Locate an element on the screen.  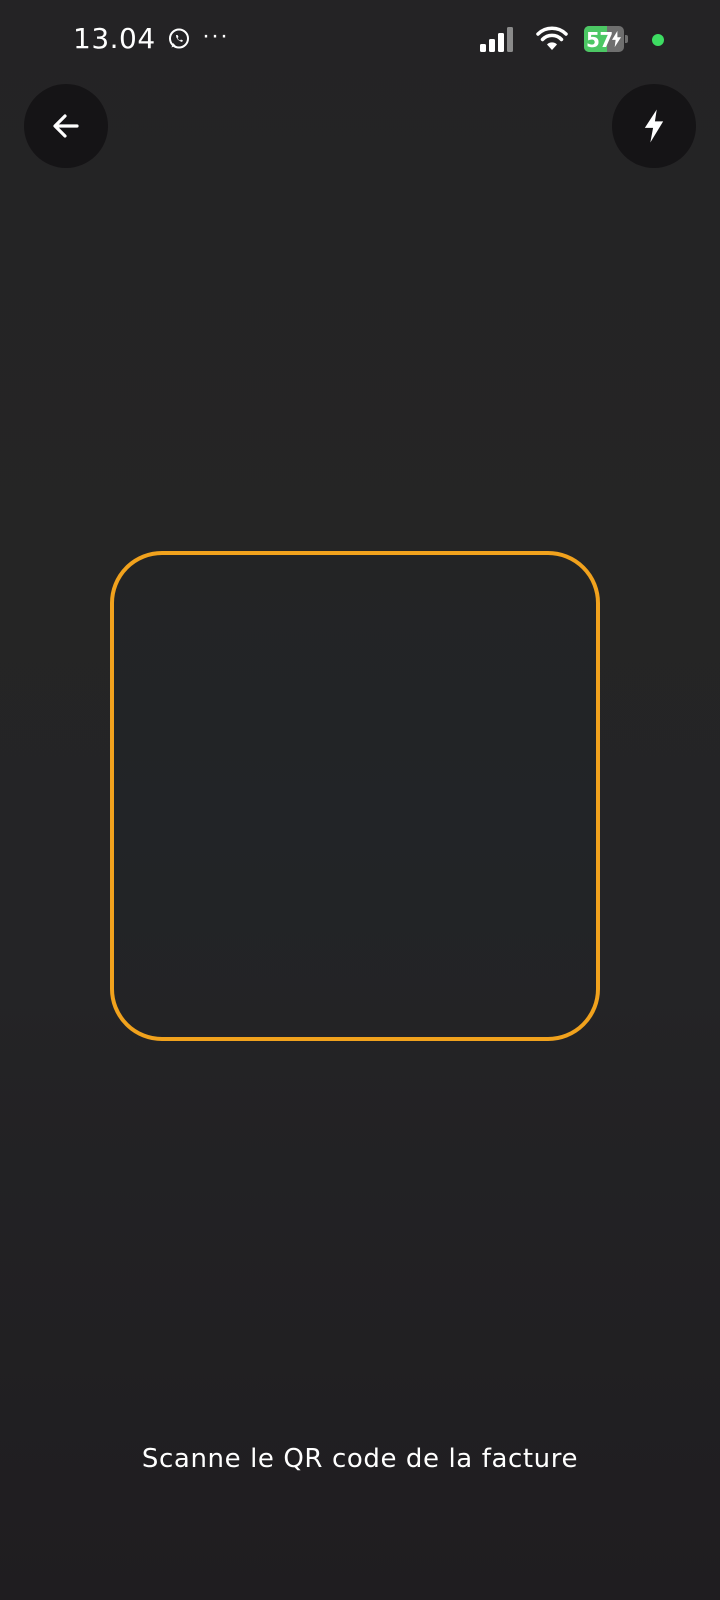
flash-toggle-button is located at coordinates (654, 126).